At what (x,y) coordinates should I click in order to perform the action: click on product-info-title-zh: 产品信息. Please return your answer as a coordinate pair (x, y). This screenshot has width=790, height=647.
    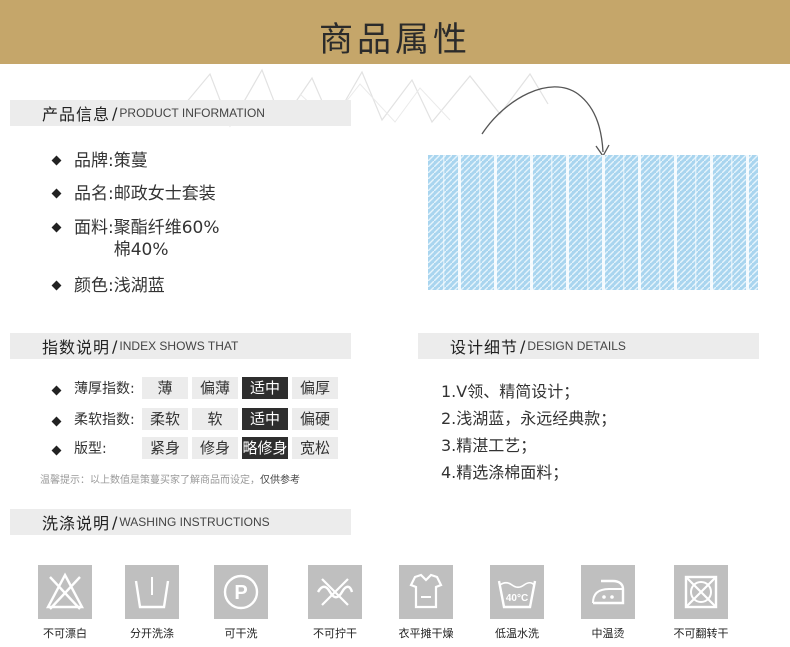
    Looking at the image, I should click on (76, 114).